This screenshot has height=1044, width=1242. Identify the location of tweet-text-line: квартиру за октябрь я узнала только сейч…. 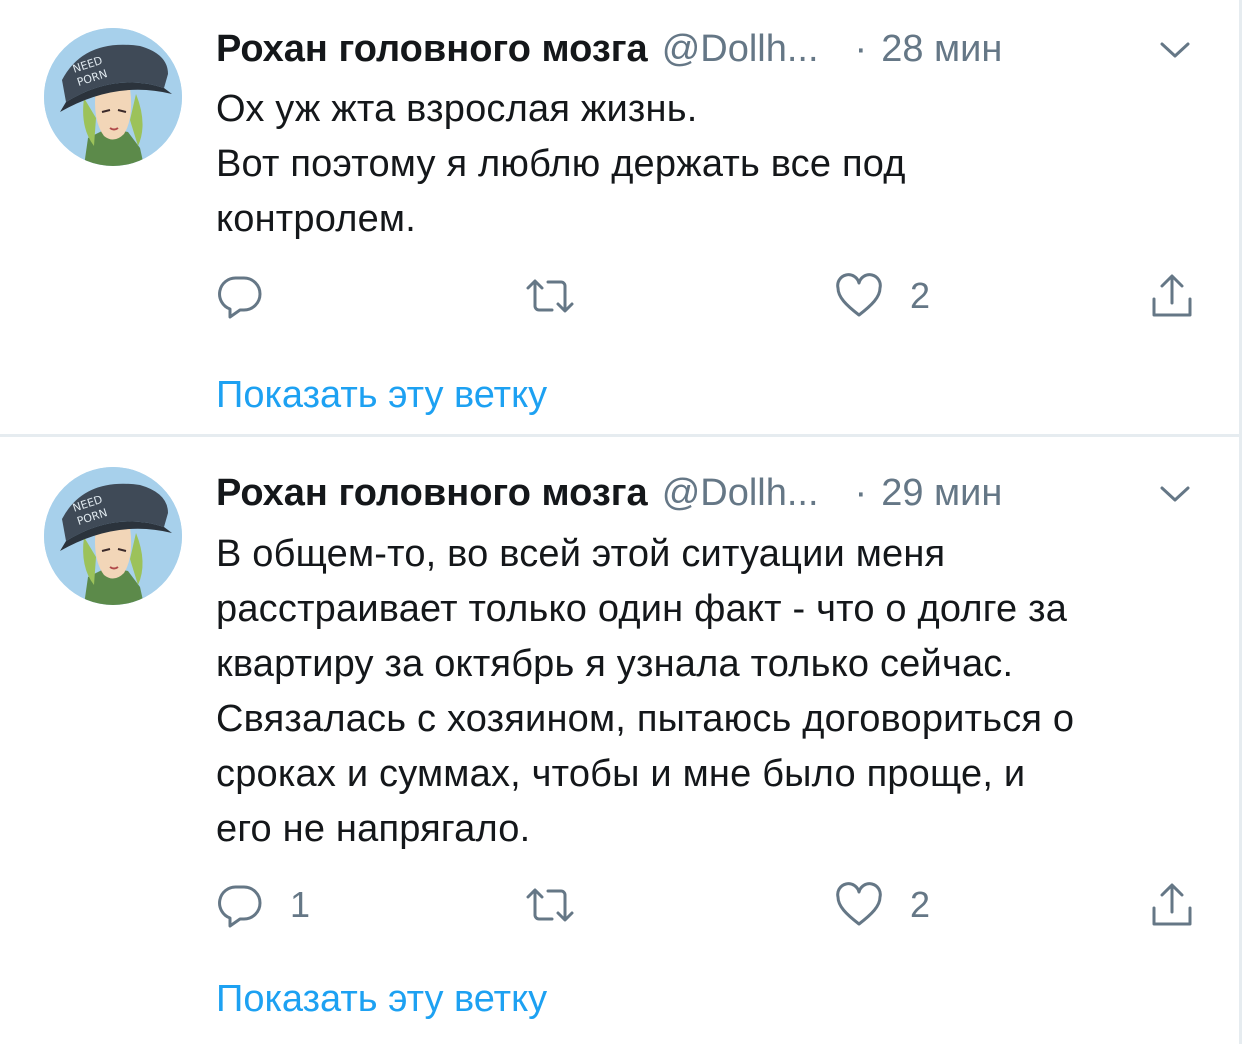
(615, 664).